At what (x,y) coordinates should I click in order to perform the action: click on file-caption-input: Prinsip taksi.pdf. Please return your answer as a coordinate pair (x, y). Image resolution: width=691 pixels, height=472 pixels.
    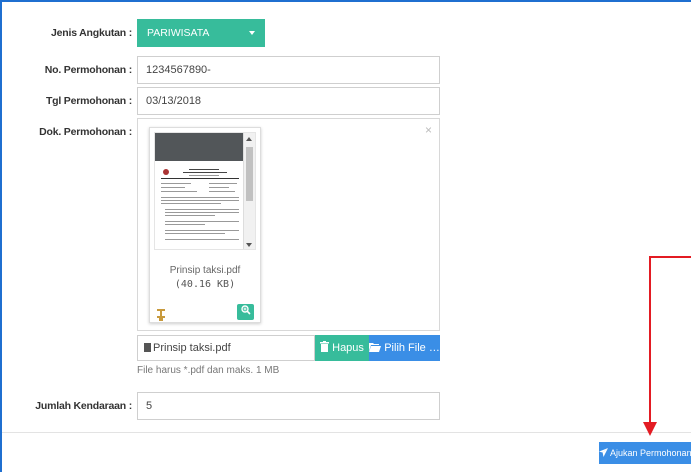
    Looking at the image, I should click on (226, 348).